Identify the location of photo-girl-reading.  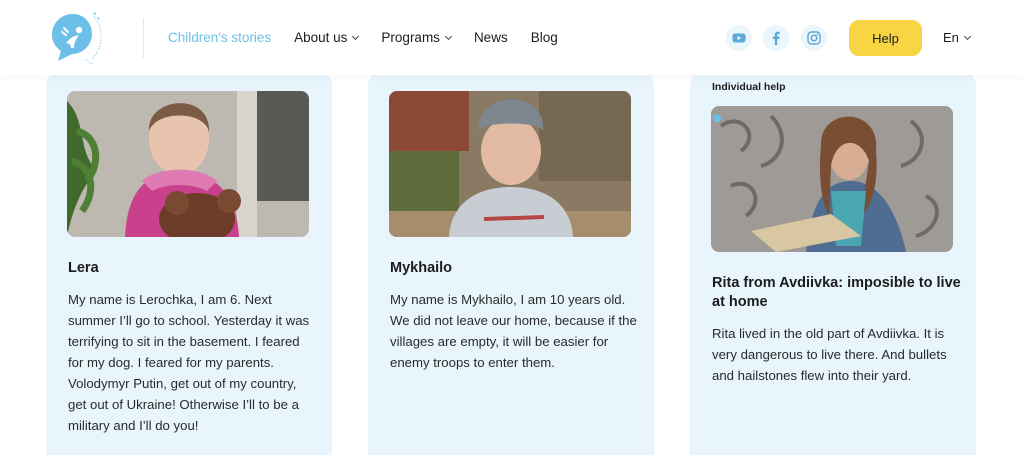
(832, 179).